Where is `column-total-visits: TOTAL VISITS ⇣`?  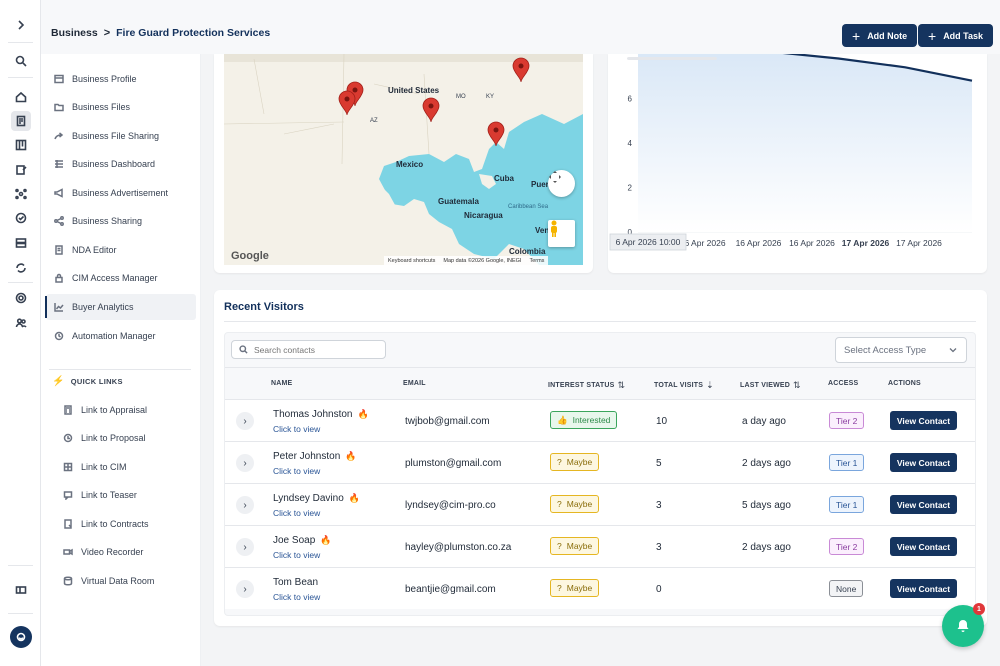
column-total-visits: TOTAL VISITS ⇣ is located at coordinates (684, 385).